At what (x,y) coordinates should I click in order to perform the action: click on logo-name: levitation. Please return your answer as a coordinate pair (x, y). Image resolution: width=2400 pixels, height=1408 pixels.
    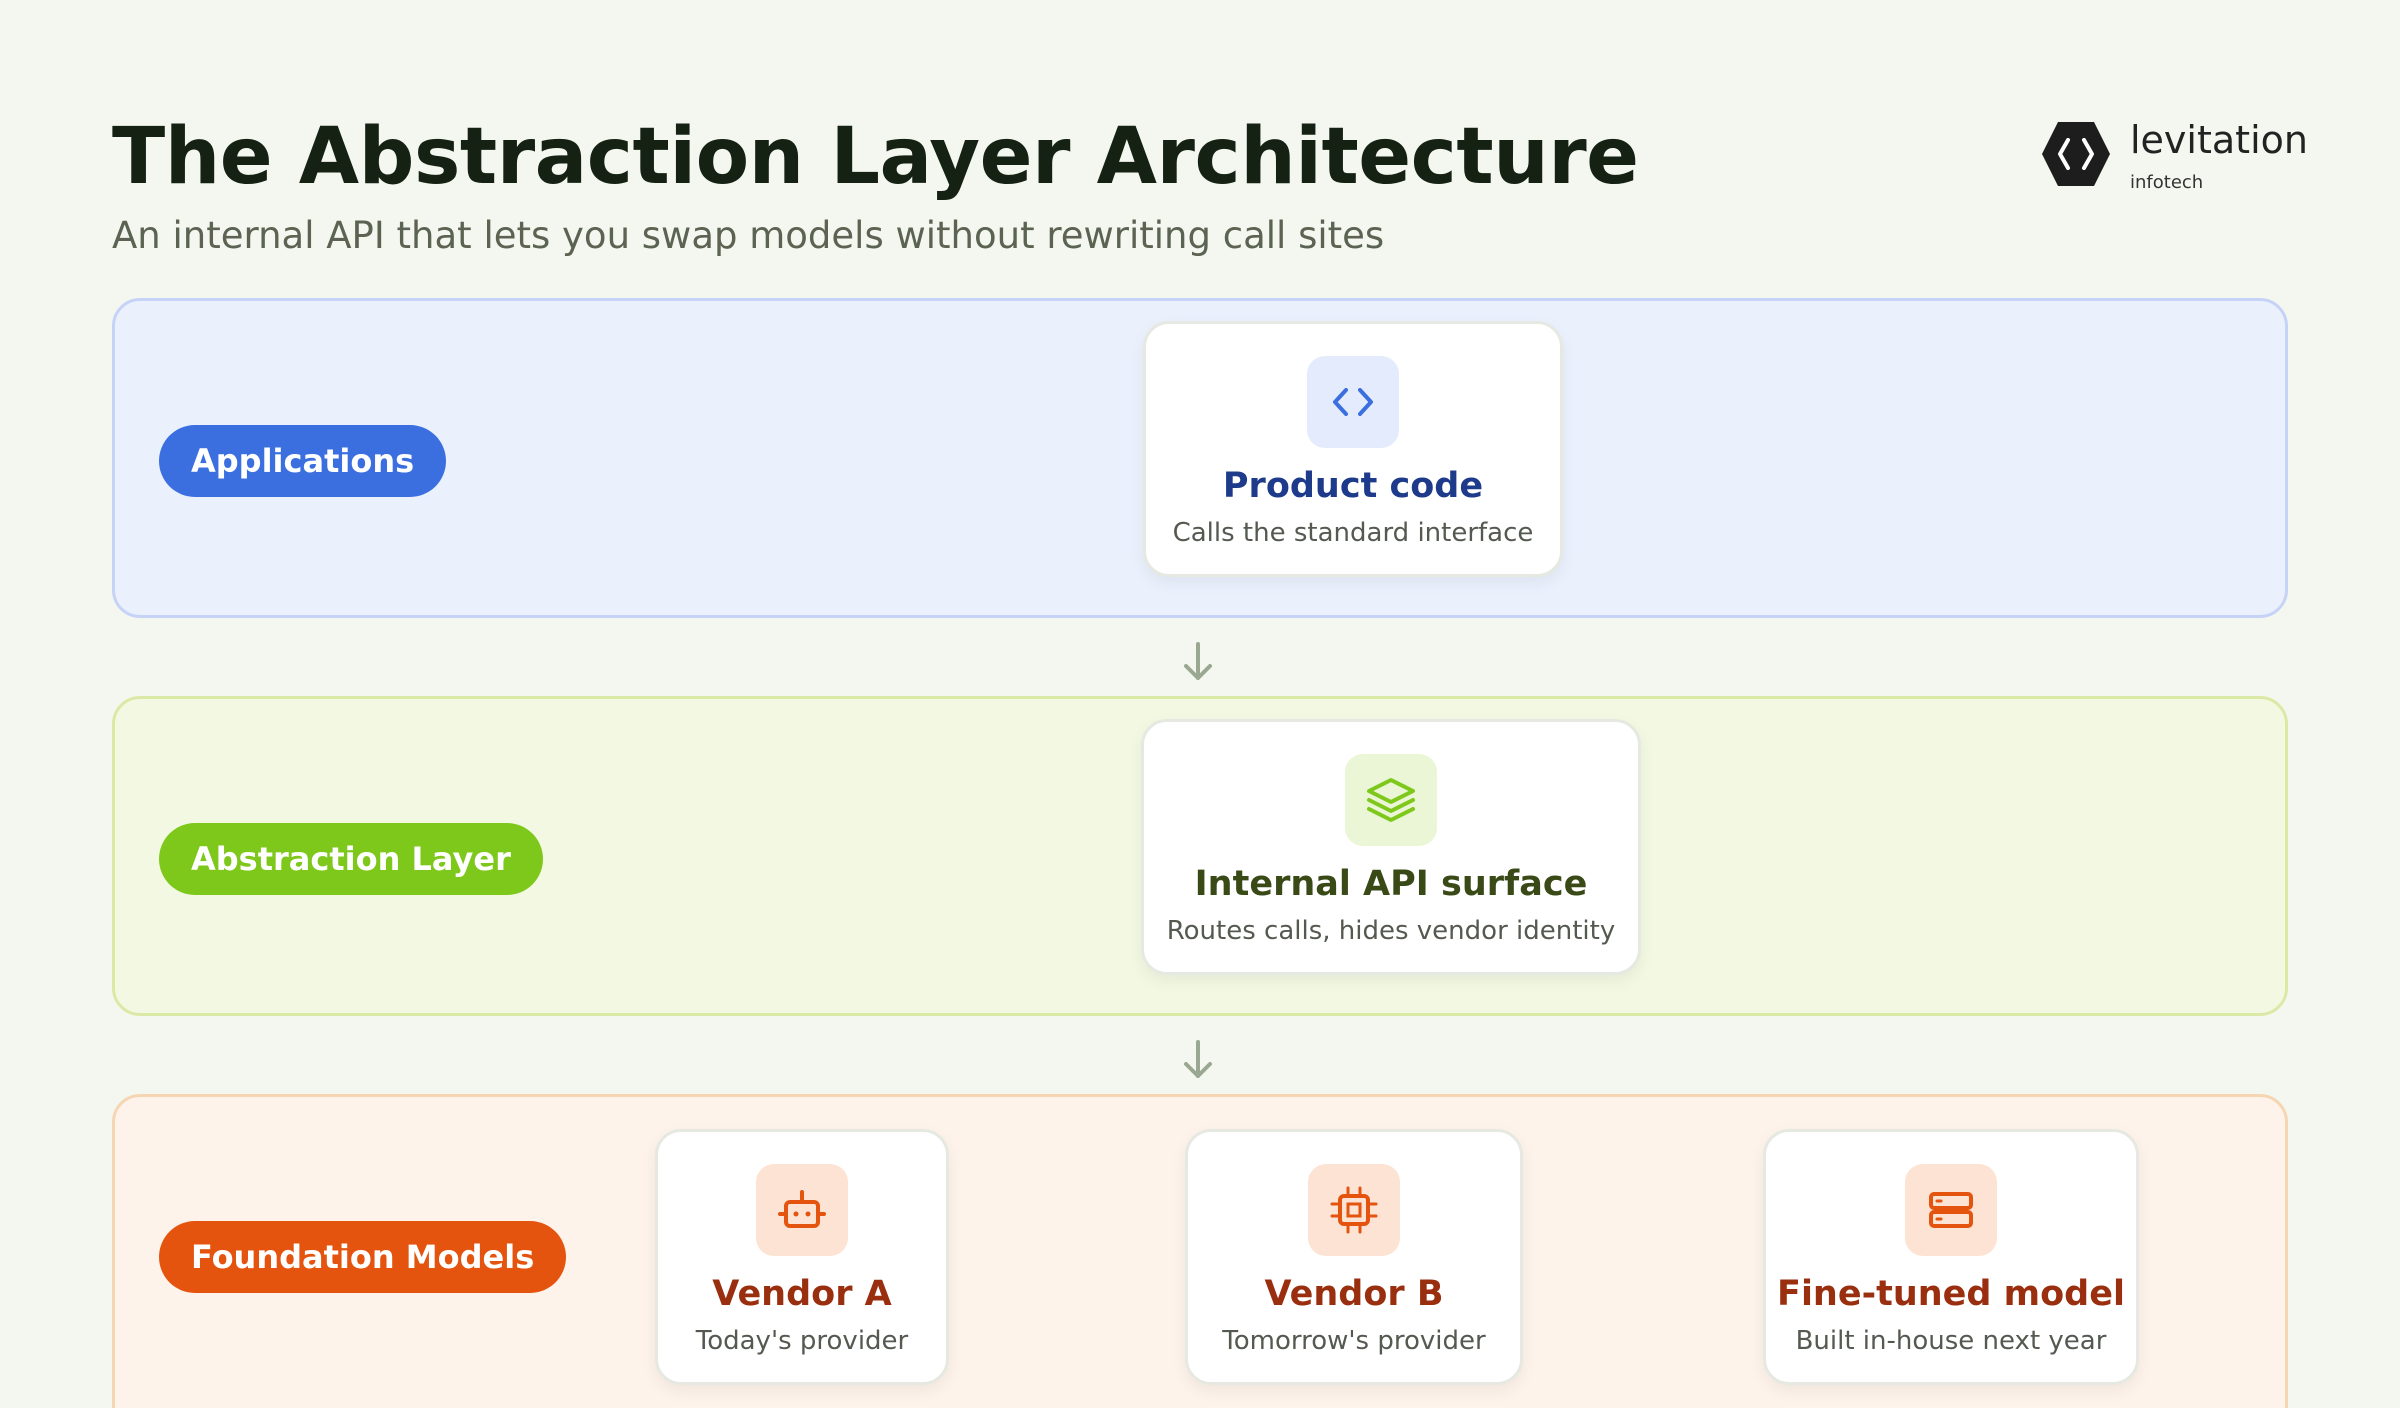
    Looking at the image, I should click on (2219, 140).